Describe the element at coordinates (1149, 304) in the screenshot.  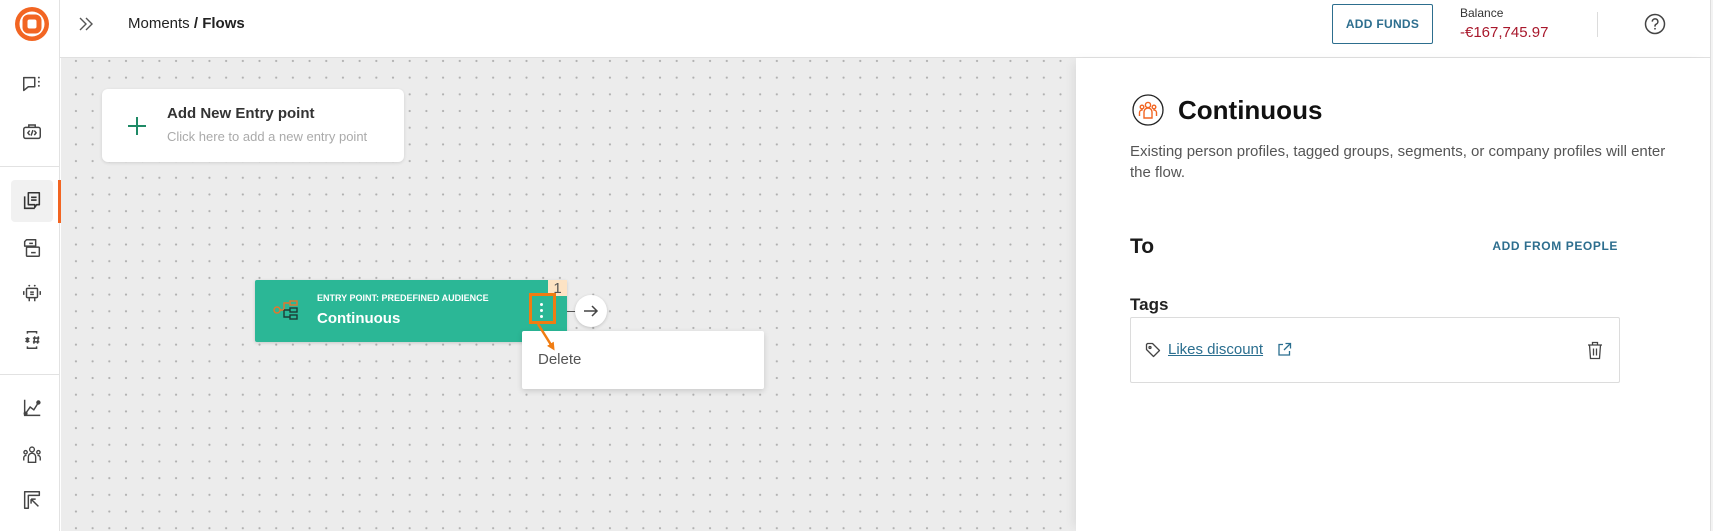
I see `tags-heading: Tags` at that location.